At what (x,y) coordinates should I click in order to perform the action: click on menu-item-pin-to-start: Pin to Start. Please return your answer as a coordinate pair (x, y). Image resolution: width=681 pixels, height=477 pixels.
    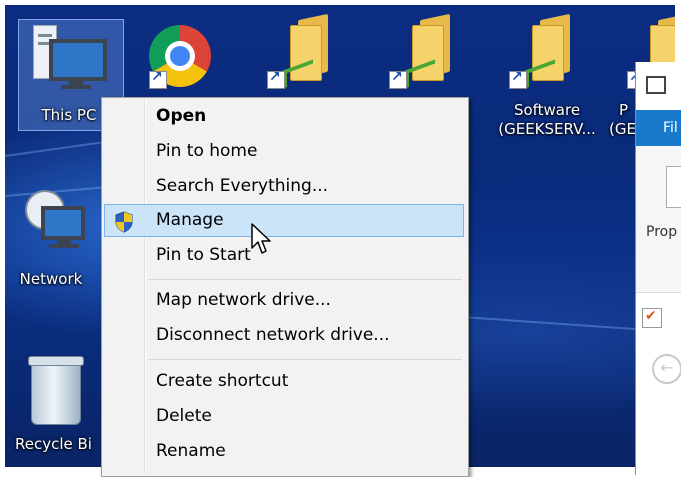
    Looking at the image, I should click on (284, 255).